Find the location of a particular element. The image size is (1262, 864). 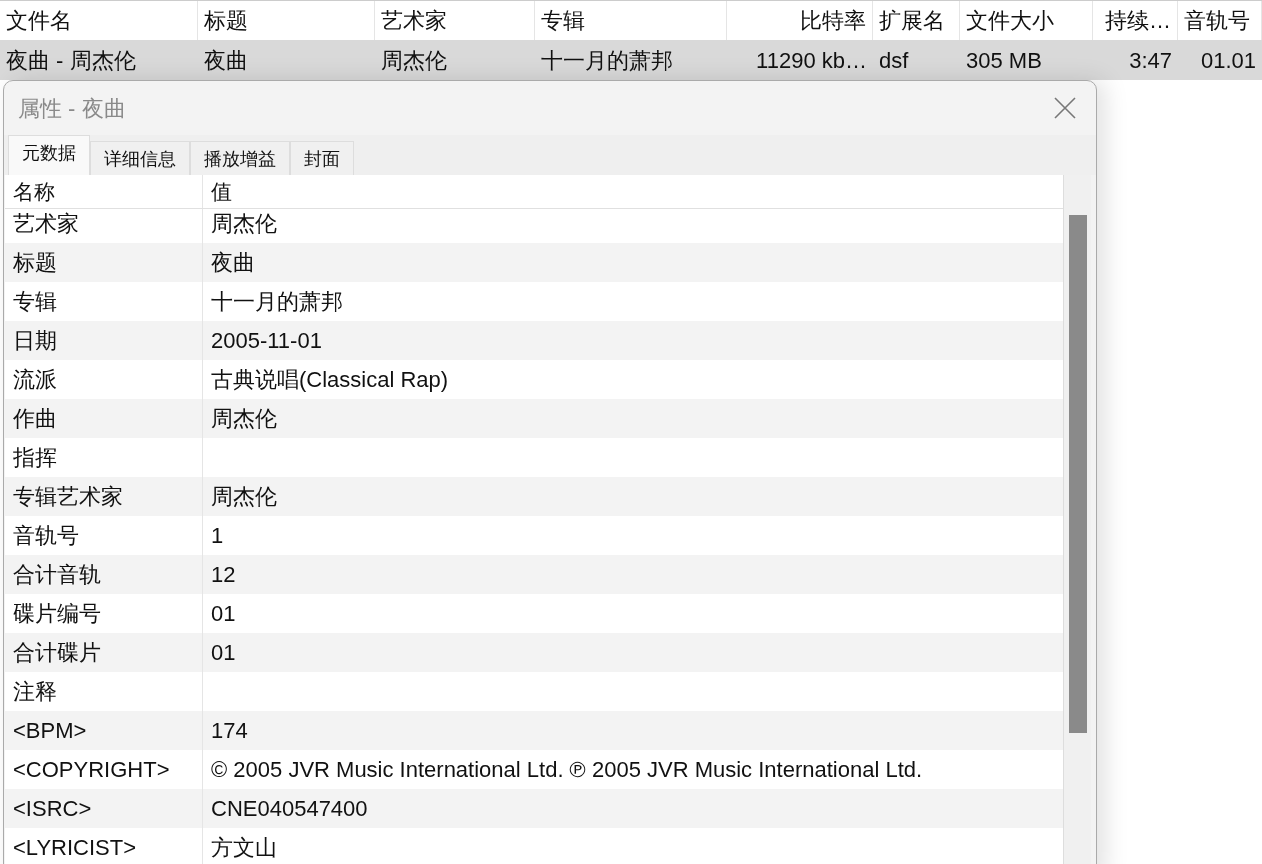

tab: 封面 is located at coordinates (322, 158).